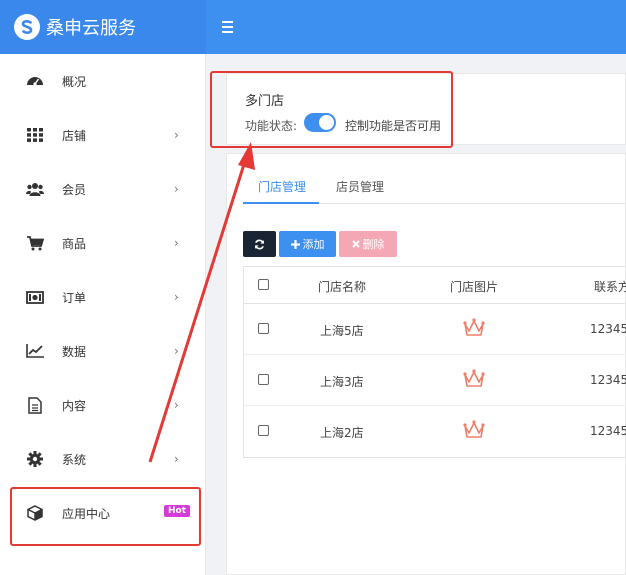 This screenshot has width=626, height=575. Describe the element at coordinates (103, 189) in the screenshot. I see `sidebar-item-members: 会员 ›` at that location.